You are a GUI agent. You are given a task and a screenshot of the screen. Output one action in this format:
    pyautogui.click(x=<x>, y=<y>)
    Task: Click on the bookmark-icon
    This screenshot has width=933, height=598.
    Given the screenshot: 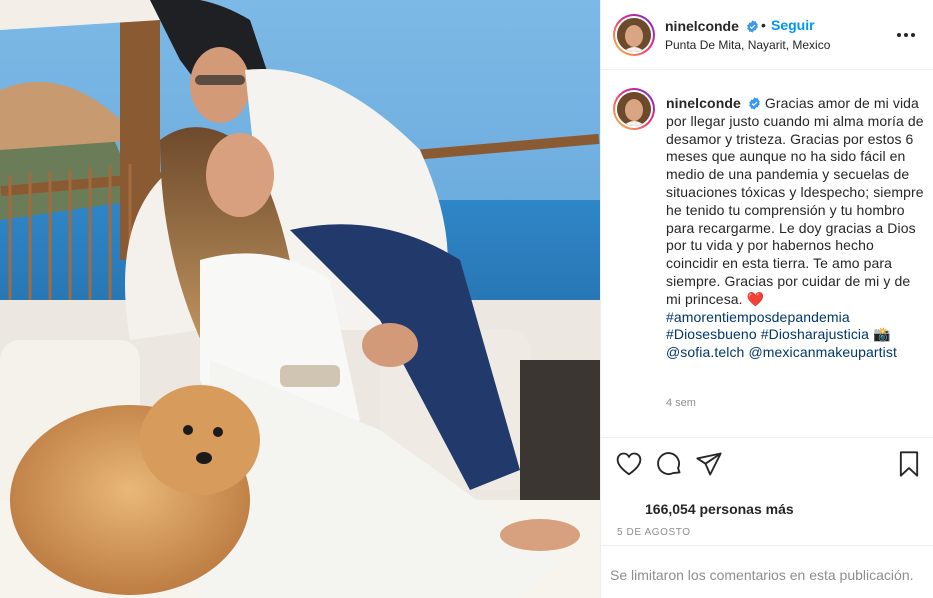 What is the action you would take?
    pyautogui.click(x=909, y=464)
    